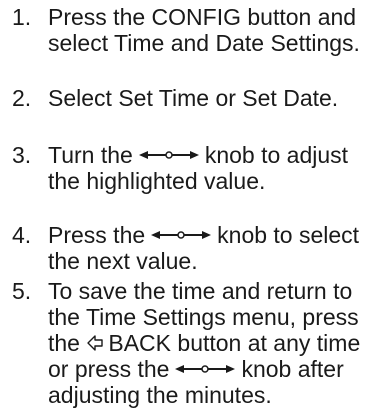 This screenshot has height=408, width=389. I want to click on step-text: Press the knob to select the next value., so click(218, 248).